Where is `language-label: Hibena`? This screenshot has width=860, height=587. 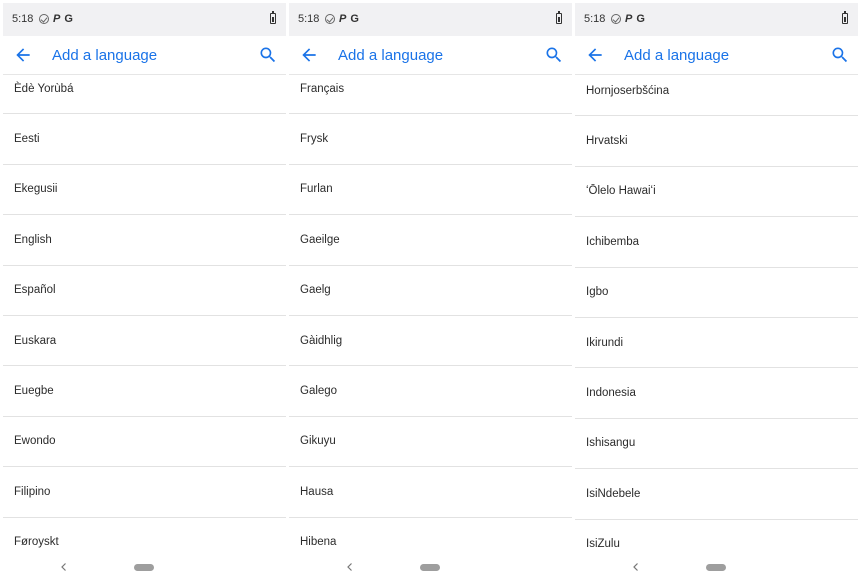 language-label: Hibena is located at coordinates (318, 542).